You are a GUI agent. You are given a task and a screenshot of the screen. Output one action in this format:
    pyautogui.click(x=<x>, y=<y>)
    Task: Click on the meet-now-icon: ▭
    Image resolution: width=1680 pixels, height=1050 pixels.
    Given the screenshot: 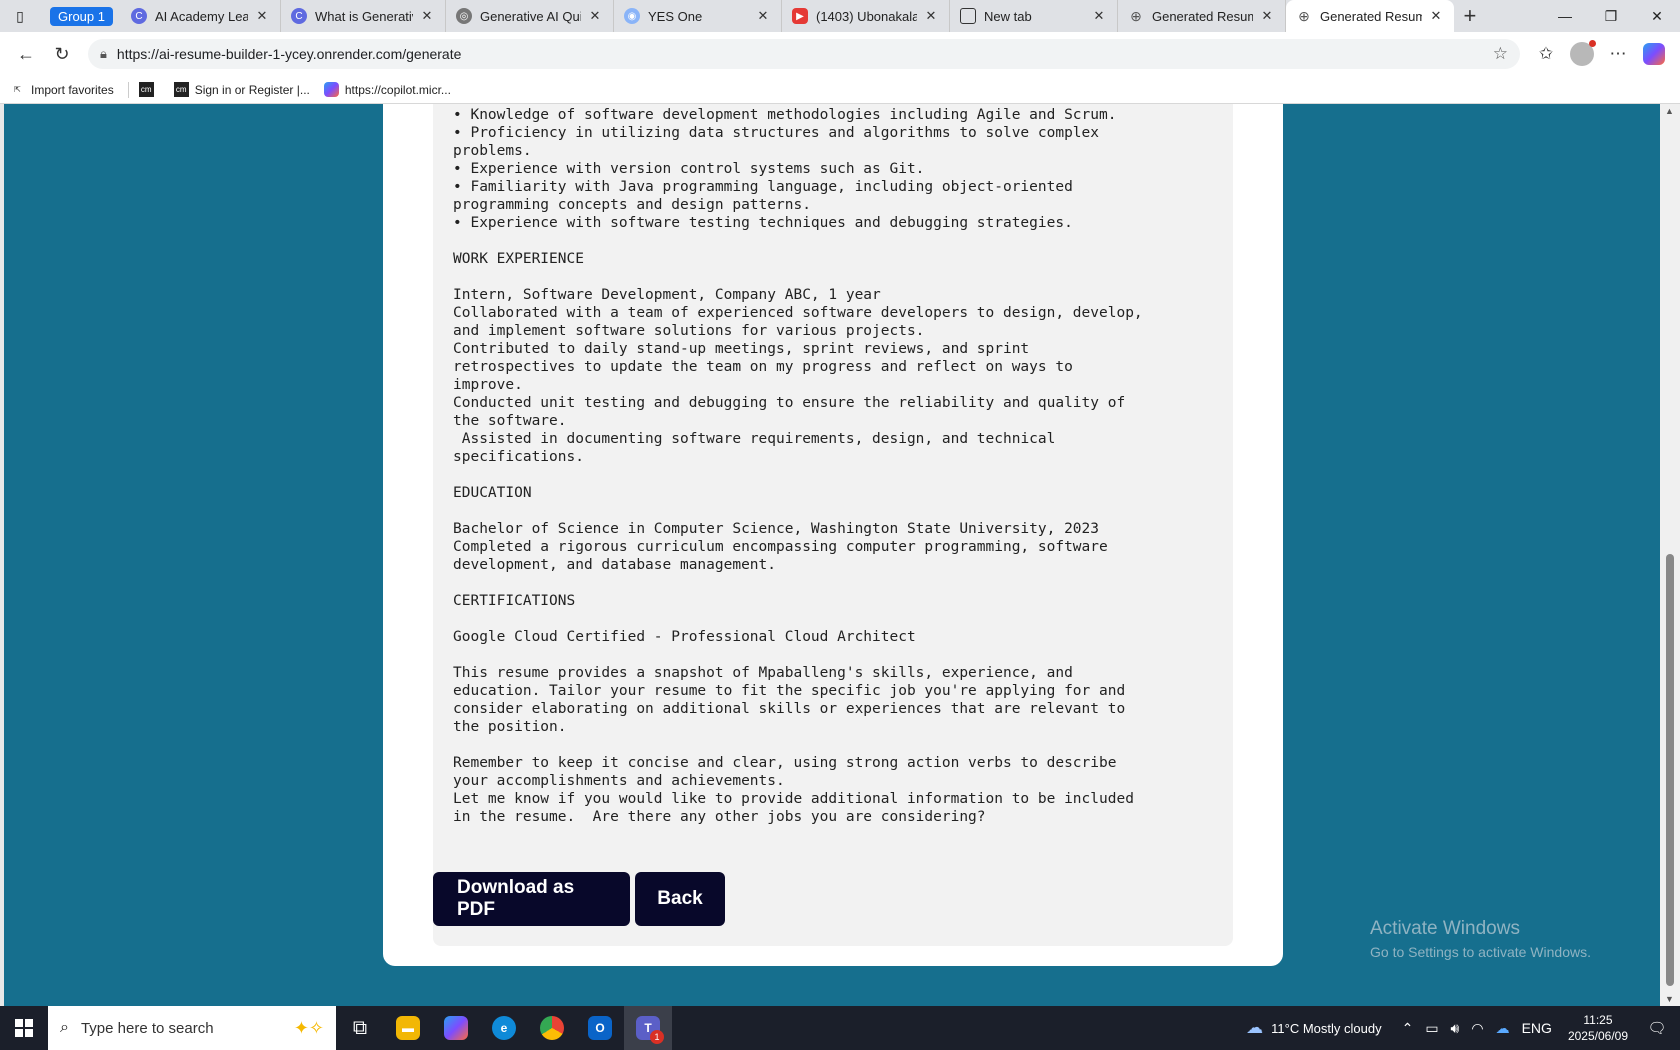 What is the action you would take?
    pyautogui.click(x=1431, y=1028)
    